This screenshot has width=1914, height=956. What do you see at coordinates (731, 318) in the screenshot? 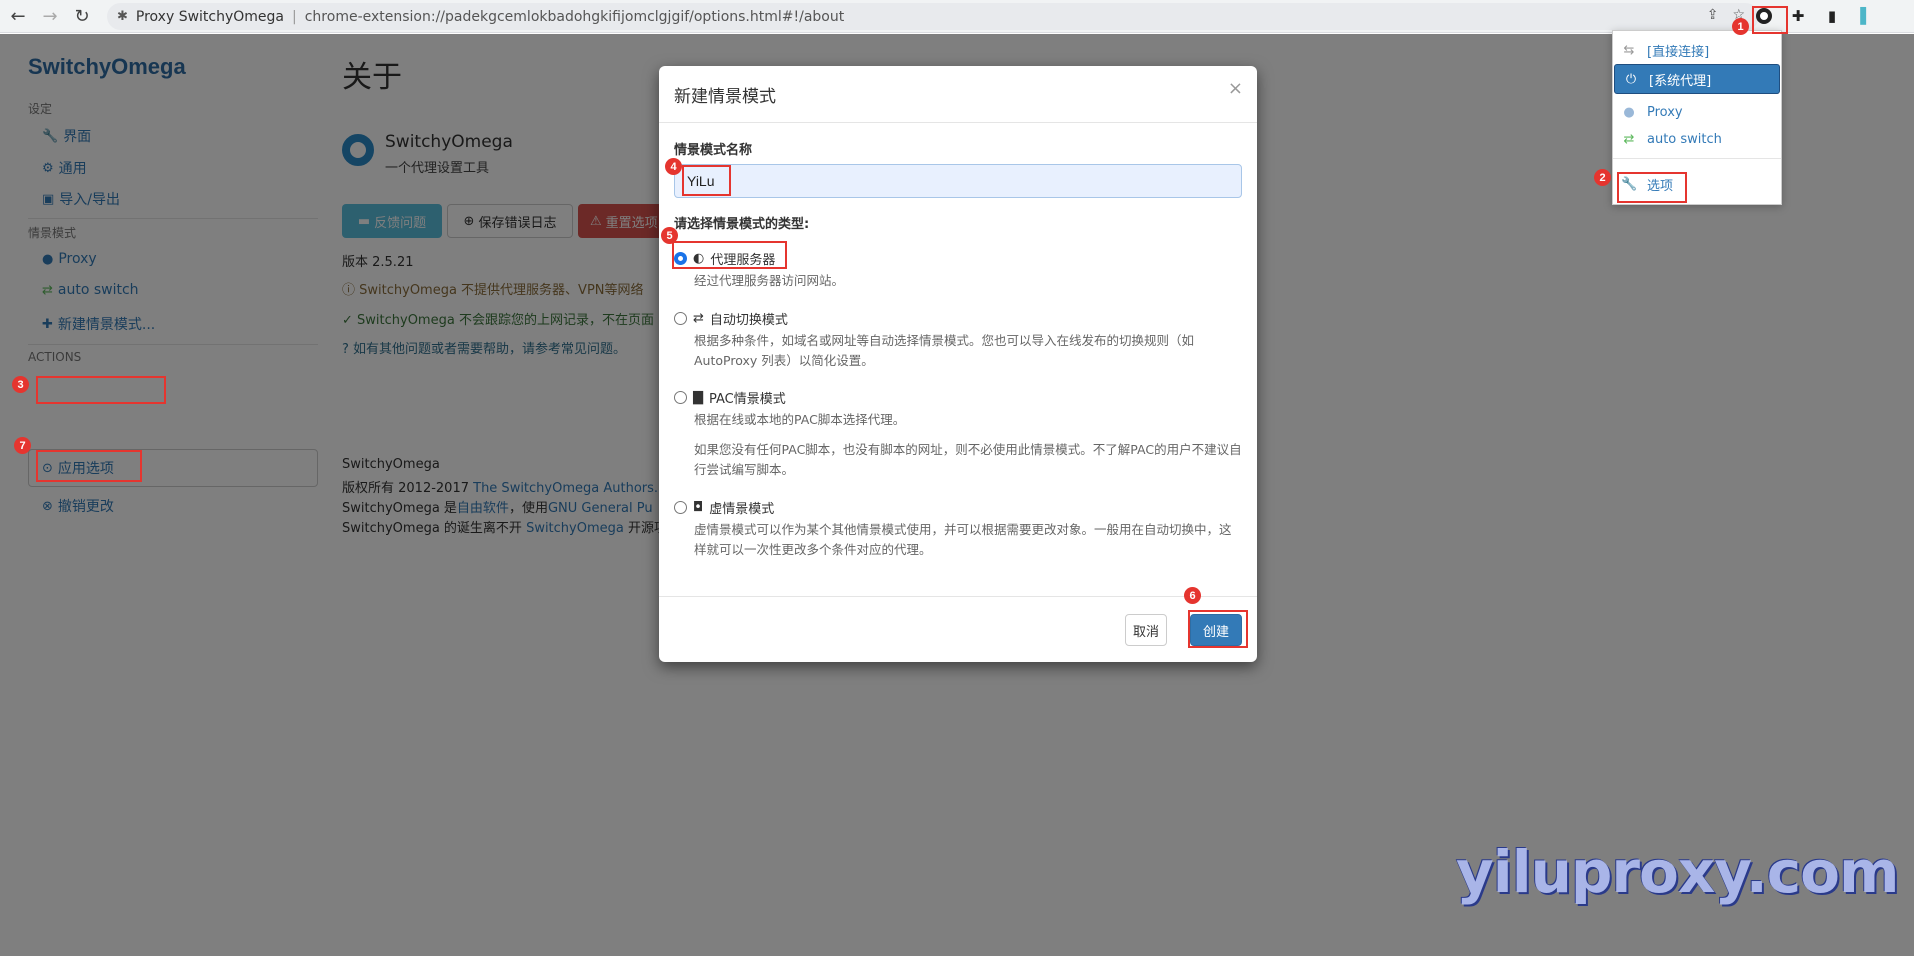
I see `option-auto-switch: ⇄ 自动切换模式` at bounding box center [731, 318].